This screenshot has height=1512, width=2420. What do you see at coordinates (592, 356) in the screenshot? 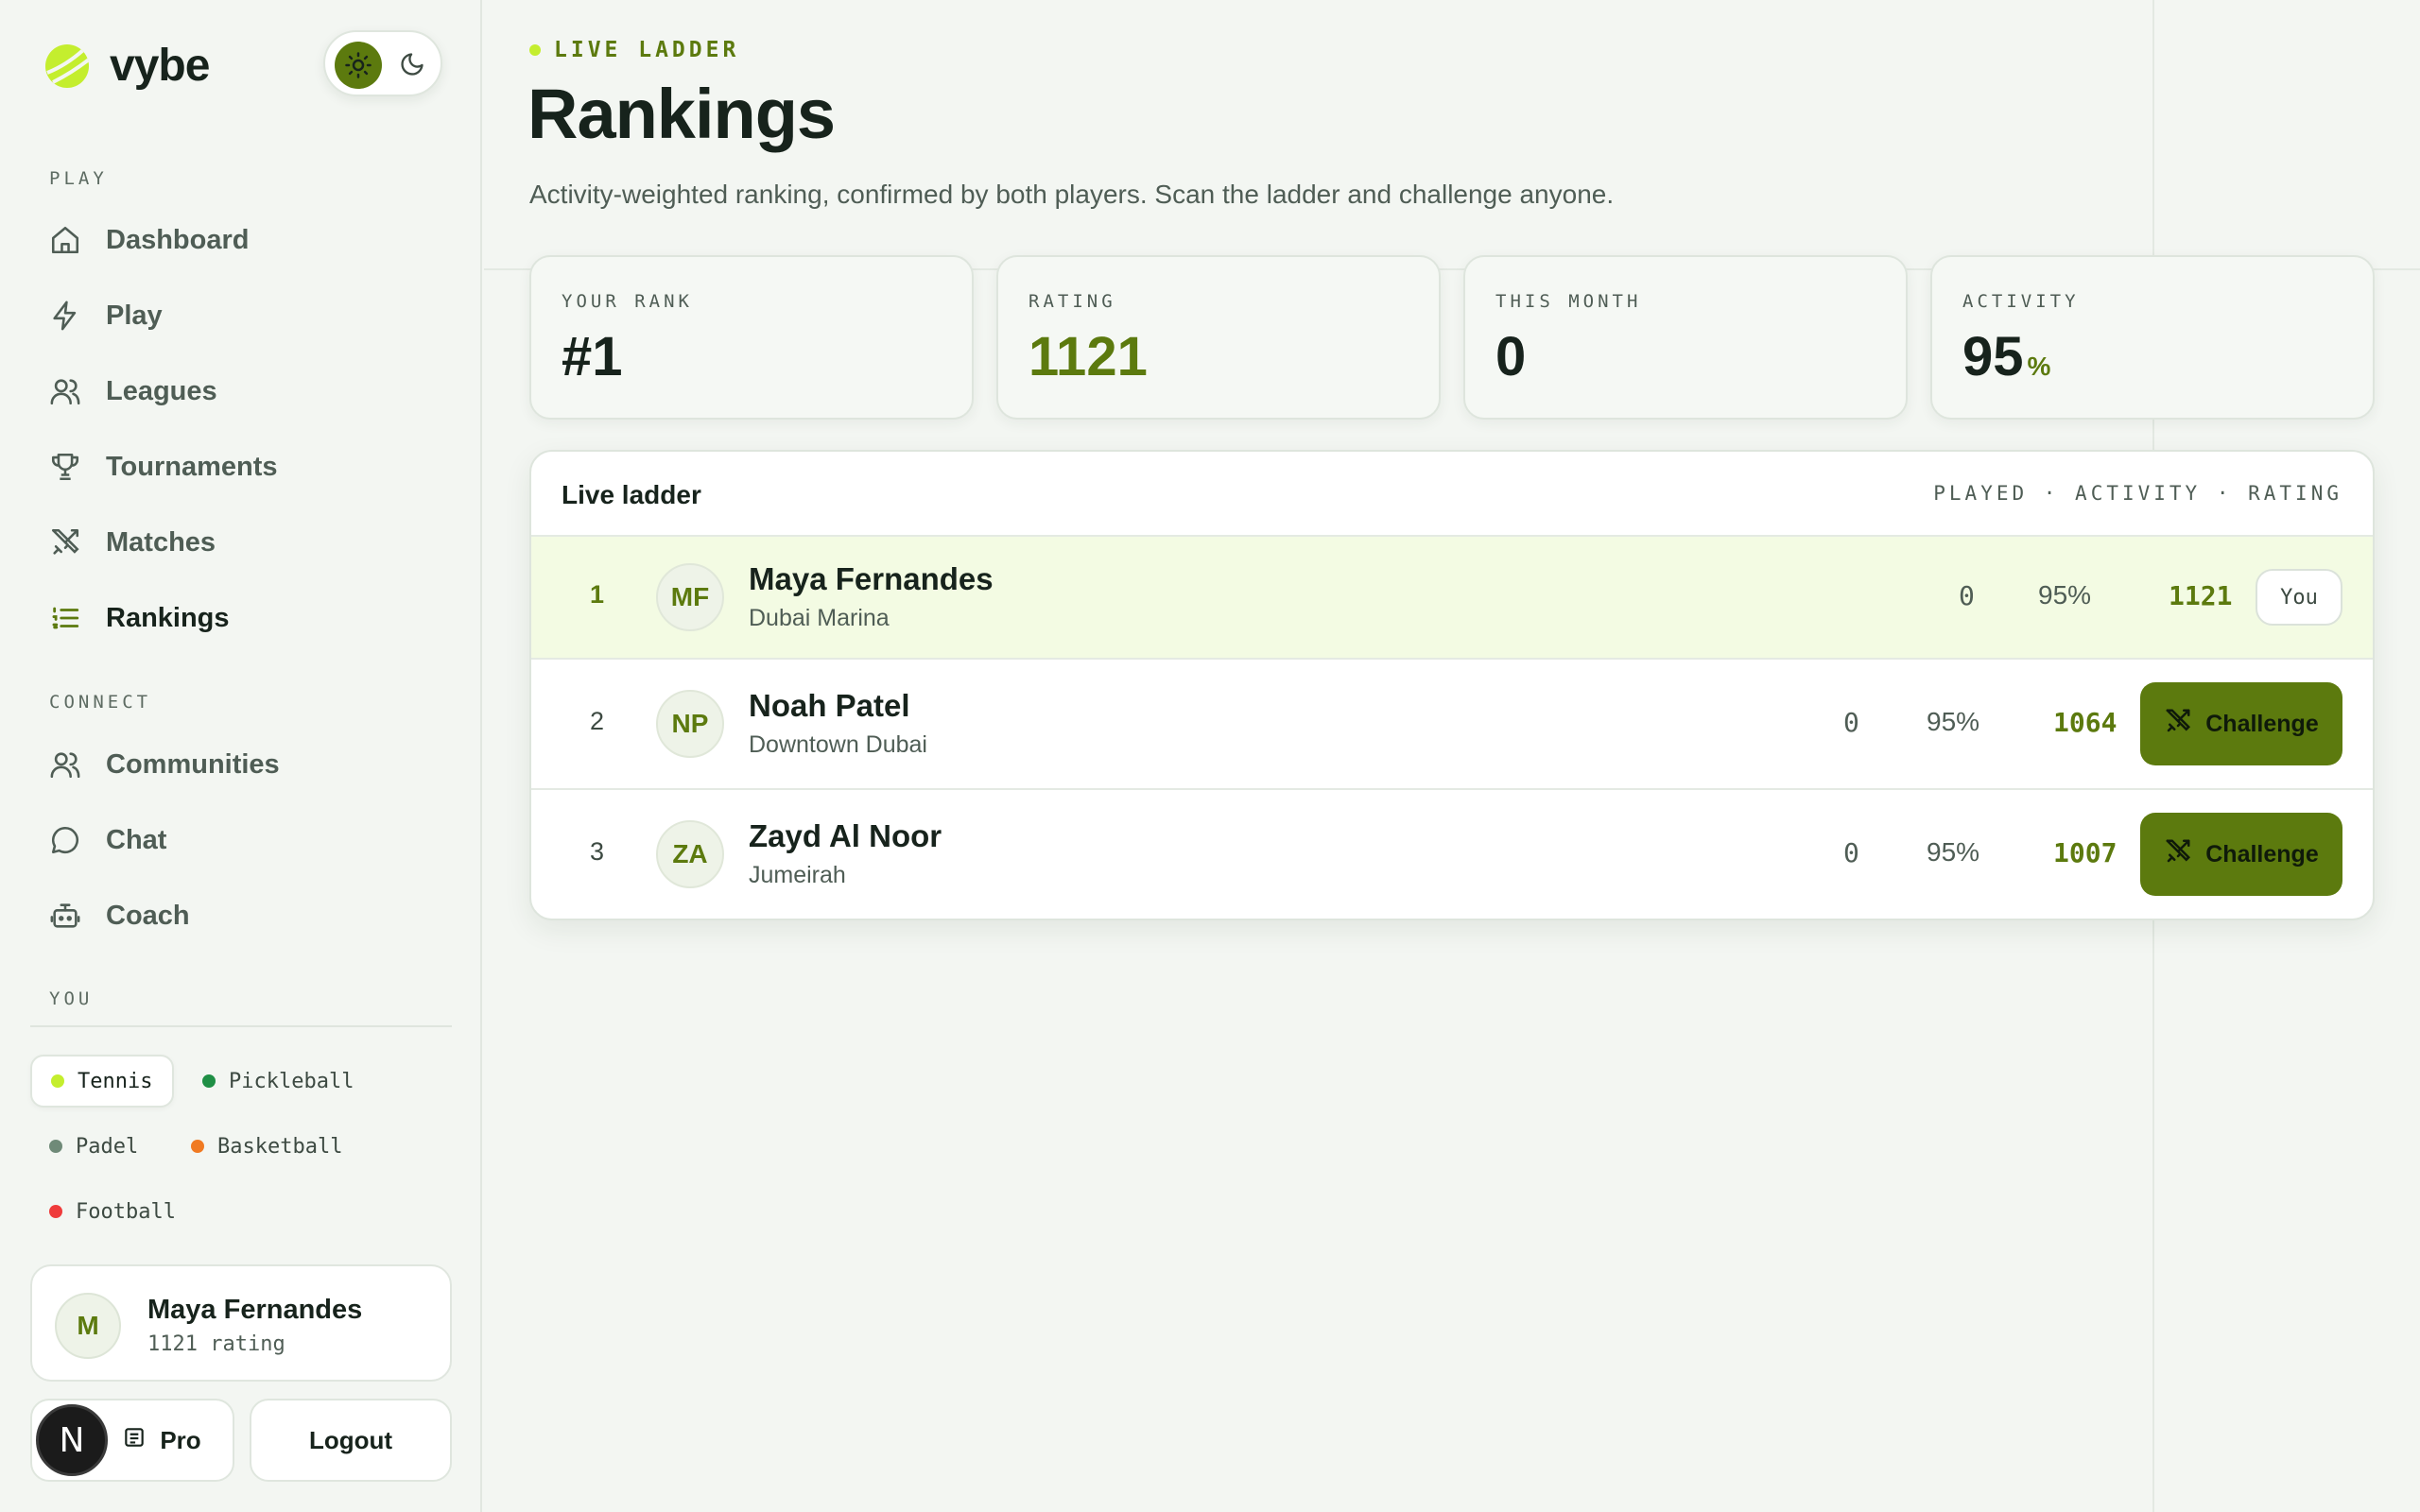
I see `stat-value: #1` at bounding box center [592, 356].